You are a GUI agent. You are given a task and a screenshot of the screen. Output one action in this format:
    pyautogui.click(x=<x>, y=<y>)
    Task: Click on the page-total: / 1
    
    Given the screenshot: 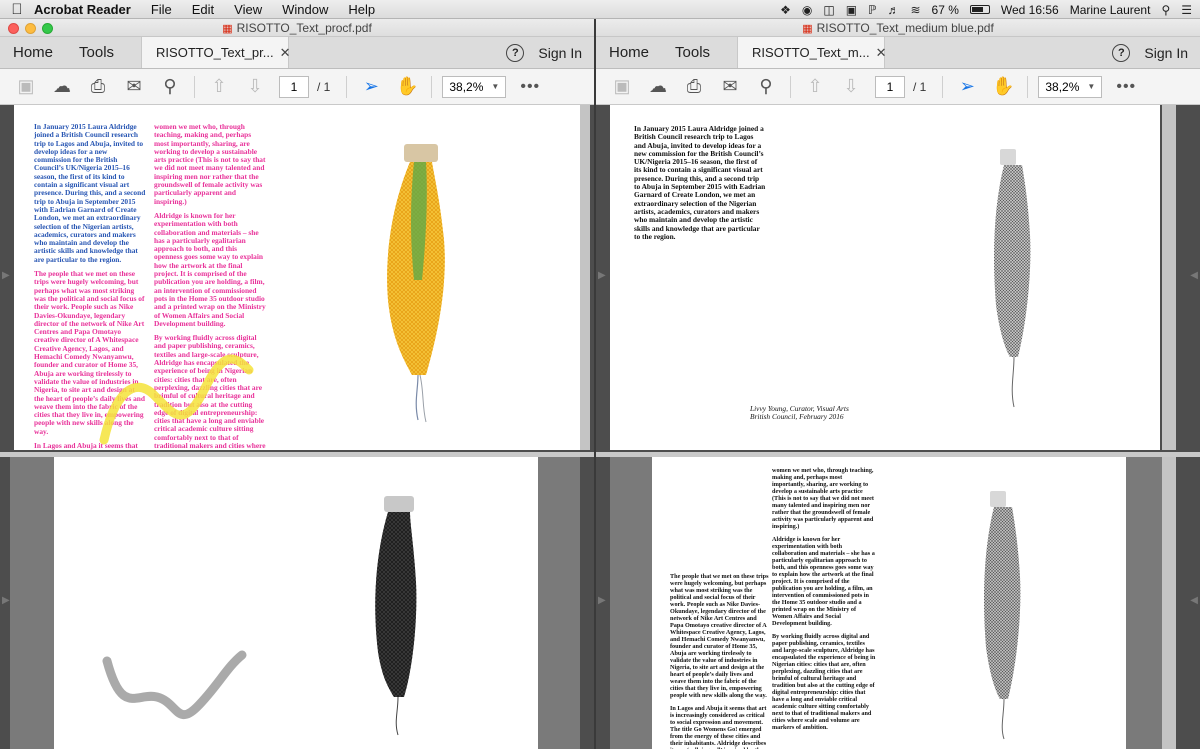 What is the action you would take?
    pyautogui.click(x=920, y=86)
    